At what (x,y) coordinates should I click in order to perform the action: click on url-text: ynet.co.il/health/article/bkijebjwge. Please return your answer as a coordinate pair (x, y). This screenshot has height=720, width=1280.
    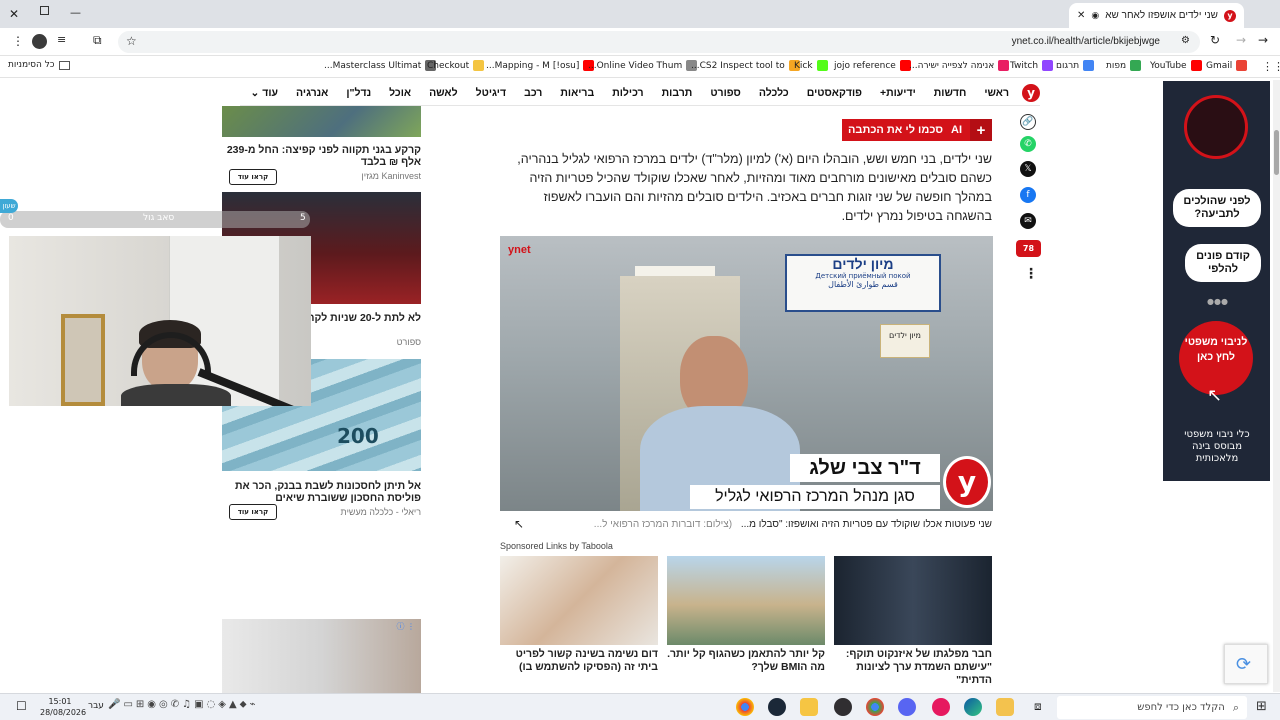
    Looking at the image, I should click on (1086, 41).